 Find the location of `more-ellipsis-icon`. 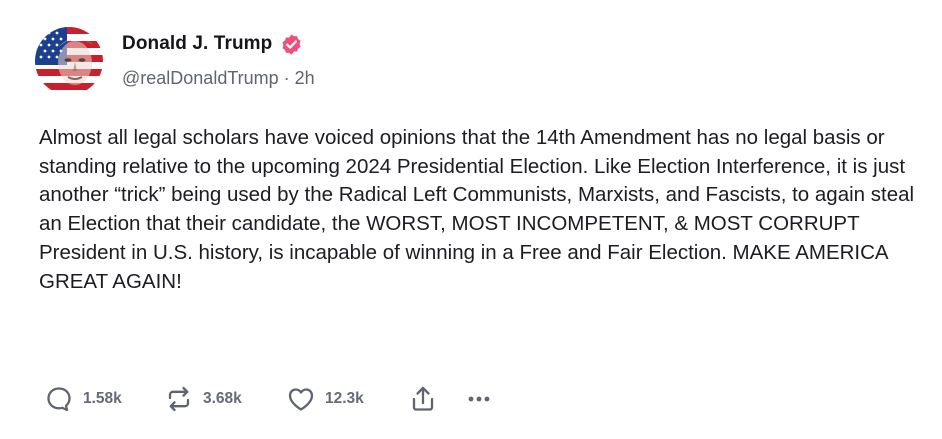

more-ellipsis-icon is located at coordinates (479, 399).